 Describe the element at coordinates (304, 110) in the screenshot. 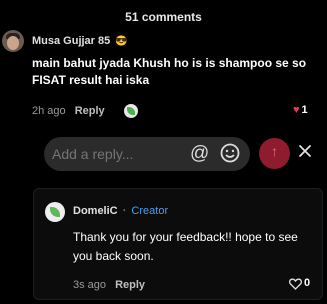

I see `like-count: 1` at that location.